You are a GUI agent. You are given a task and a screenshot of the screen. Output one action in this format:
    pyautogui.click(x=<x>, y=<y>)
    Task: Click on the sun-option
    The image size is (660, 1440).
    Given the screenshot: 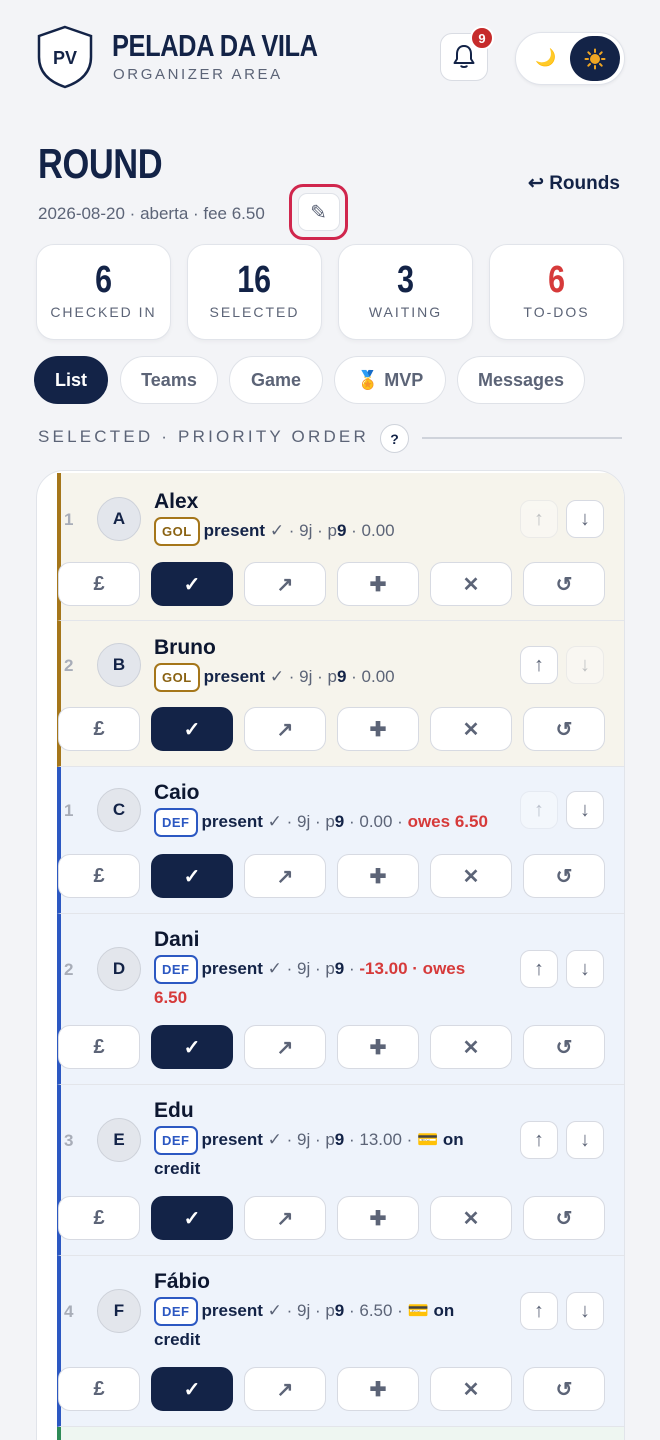 What is the action you would take?
    pyautogui.click(x=595, y=58)
    